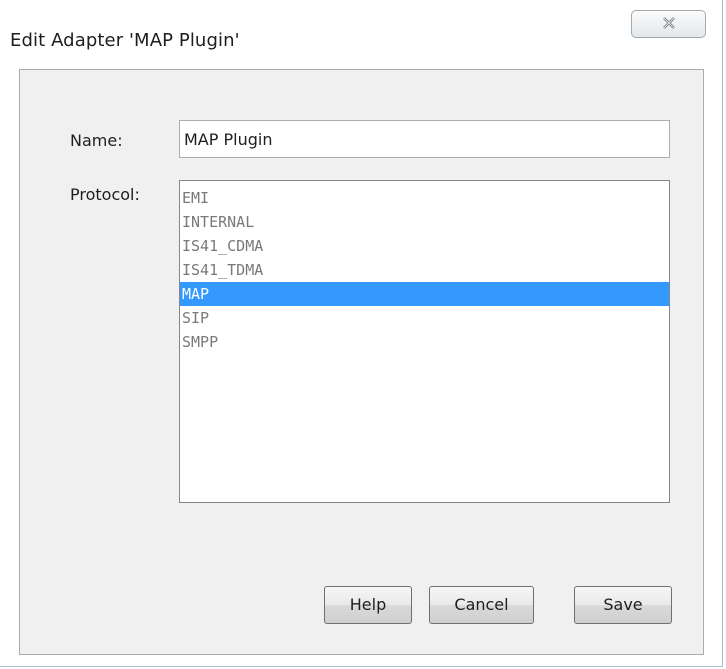  I want to click on protocol-option-map: MAP, so click(424, 294).